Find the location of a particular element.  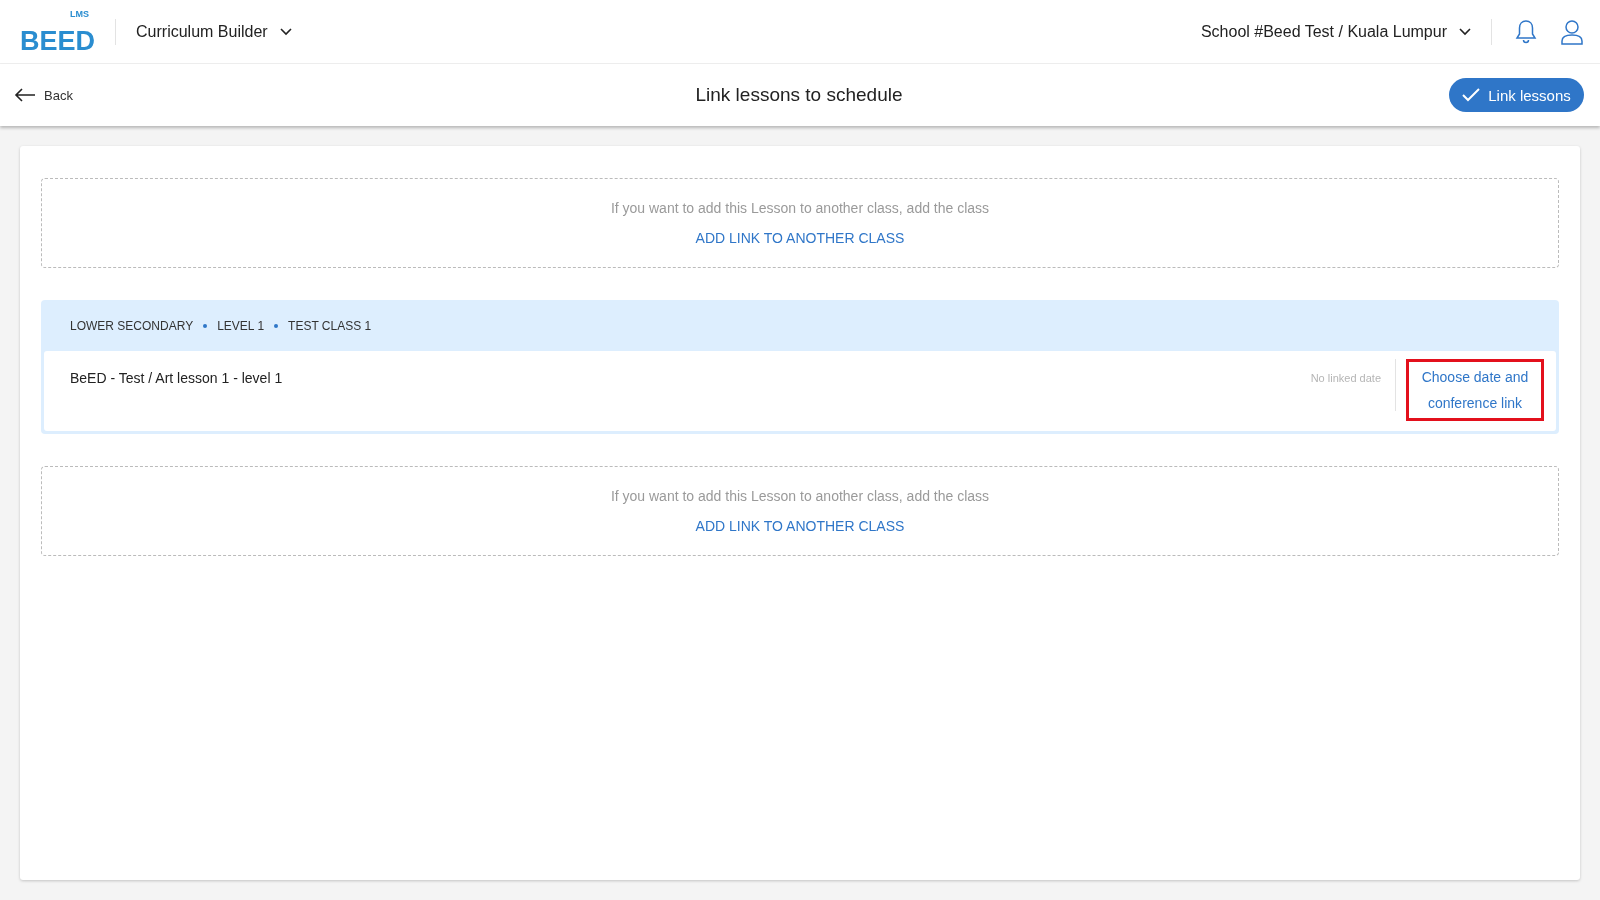

breadcrumb-item: TEST CLASS 1 is located at coordinates (330, 325).